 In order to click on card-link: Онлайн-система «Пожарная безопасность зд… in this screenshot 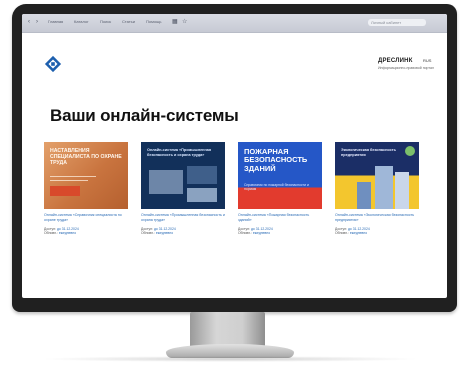, I will do `click(280, 220)`.